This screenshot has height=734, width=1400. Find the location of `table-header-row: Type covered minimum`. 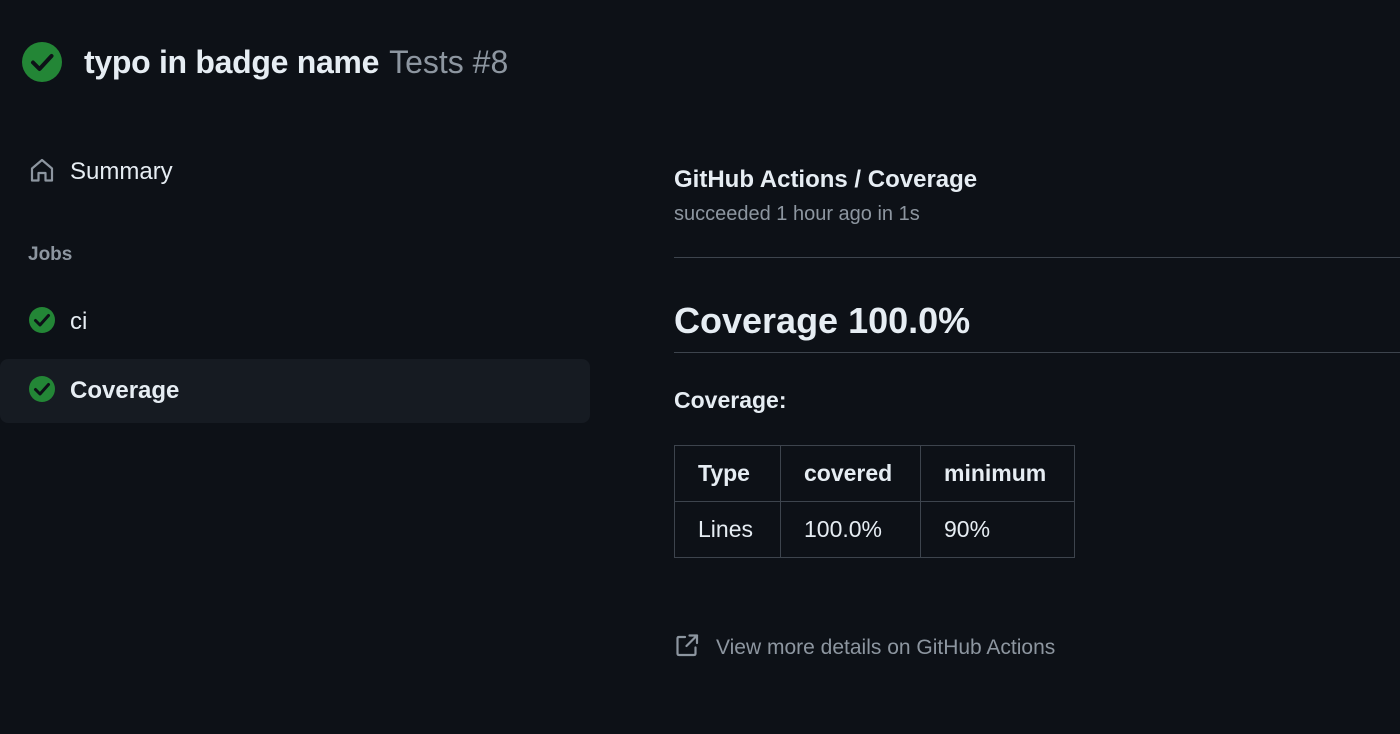

table-header-row: Type covered minimum is located at coordinates (874, 473).